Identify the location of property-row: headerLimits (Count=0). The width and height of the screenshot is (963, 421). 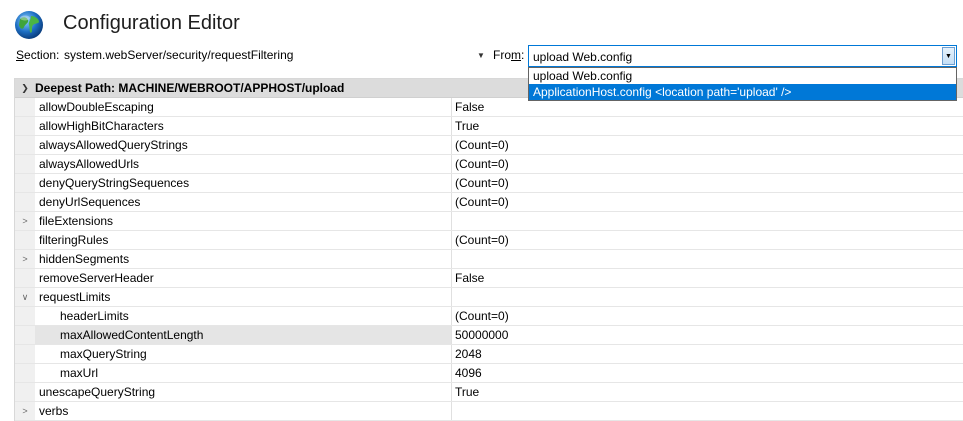
(489, 316).